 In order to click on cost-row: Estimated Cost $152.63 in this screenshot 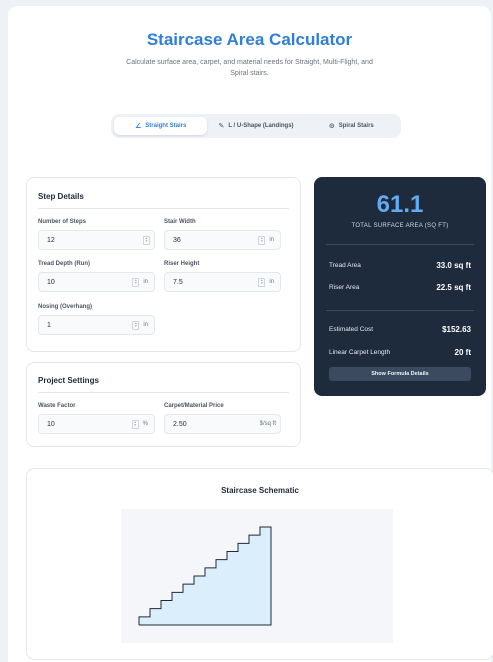, I will do `click(400, 329)`.